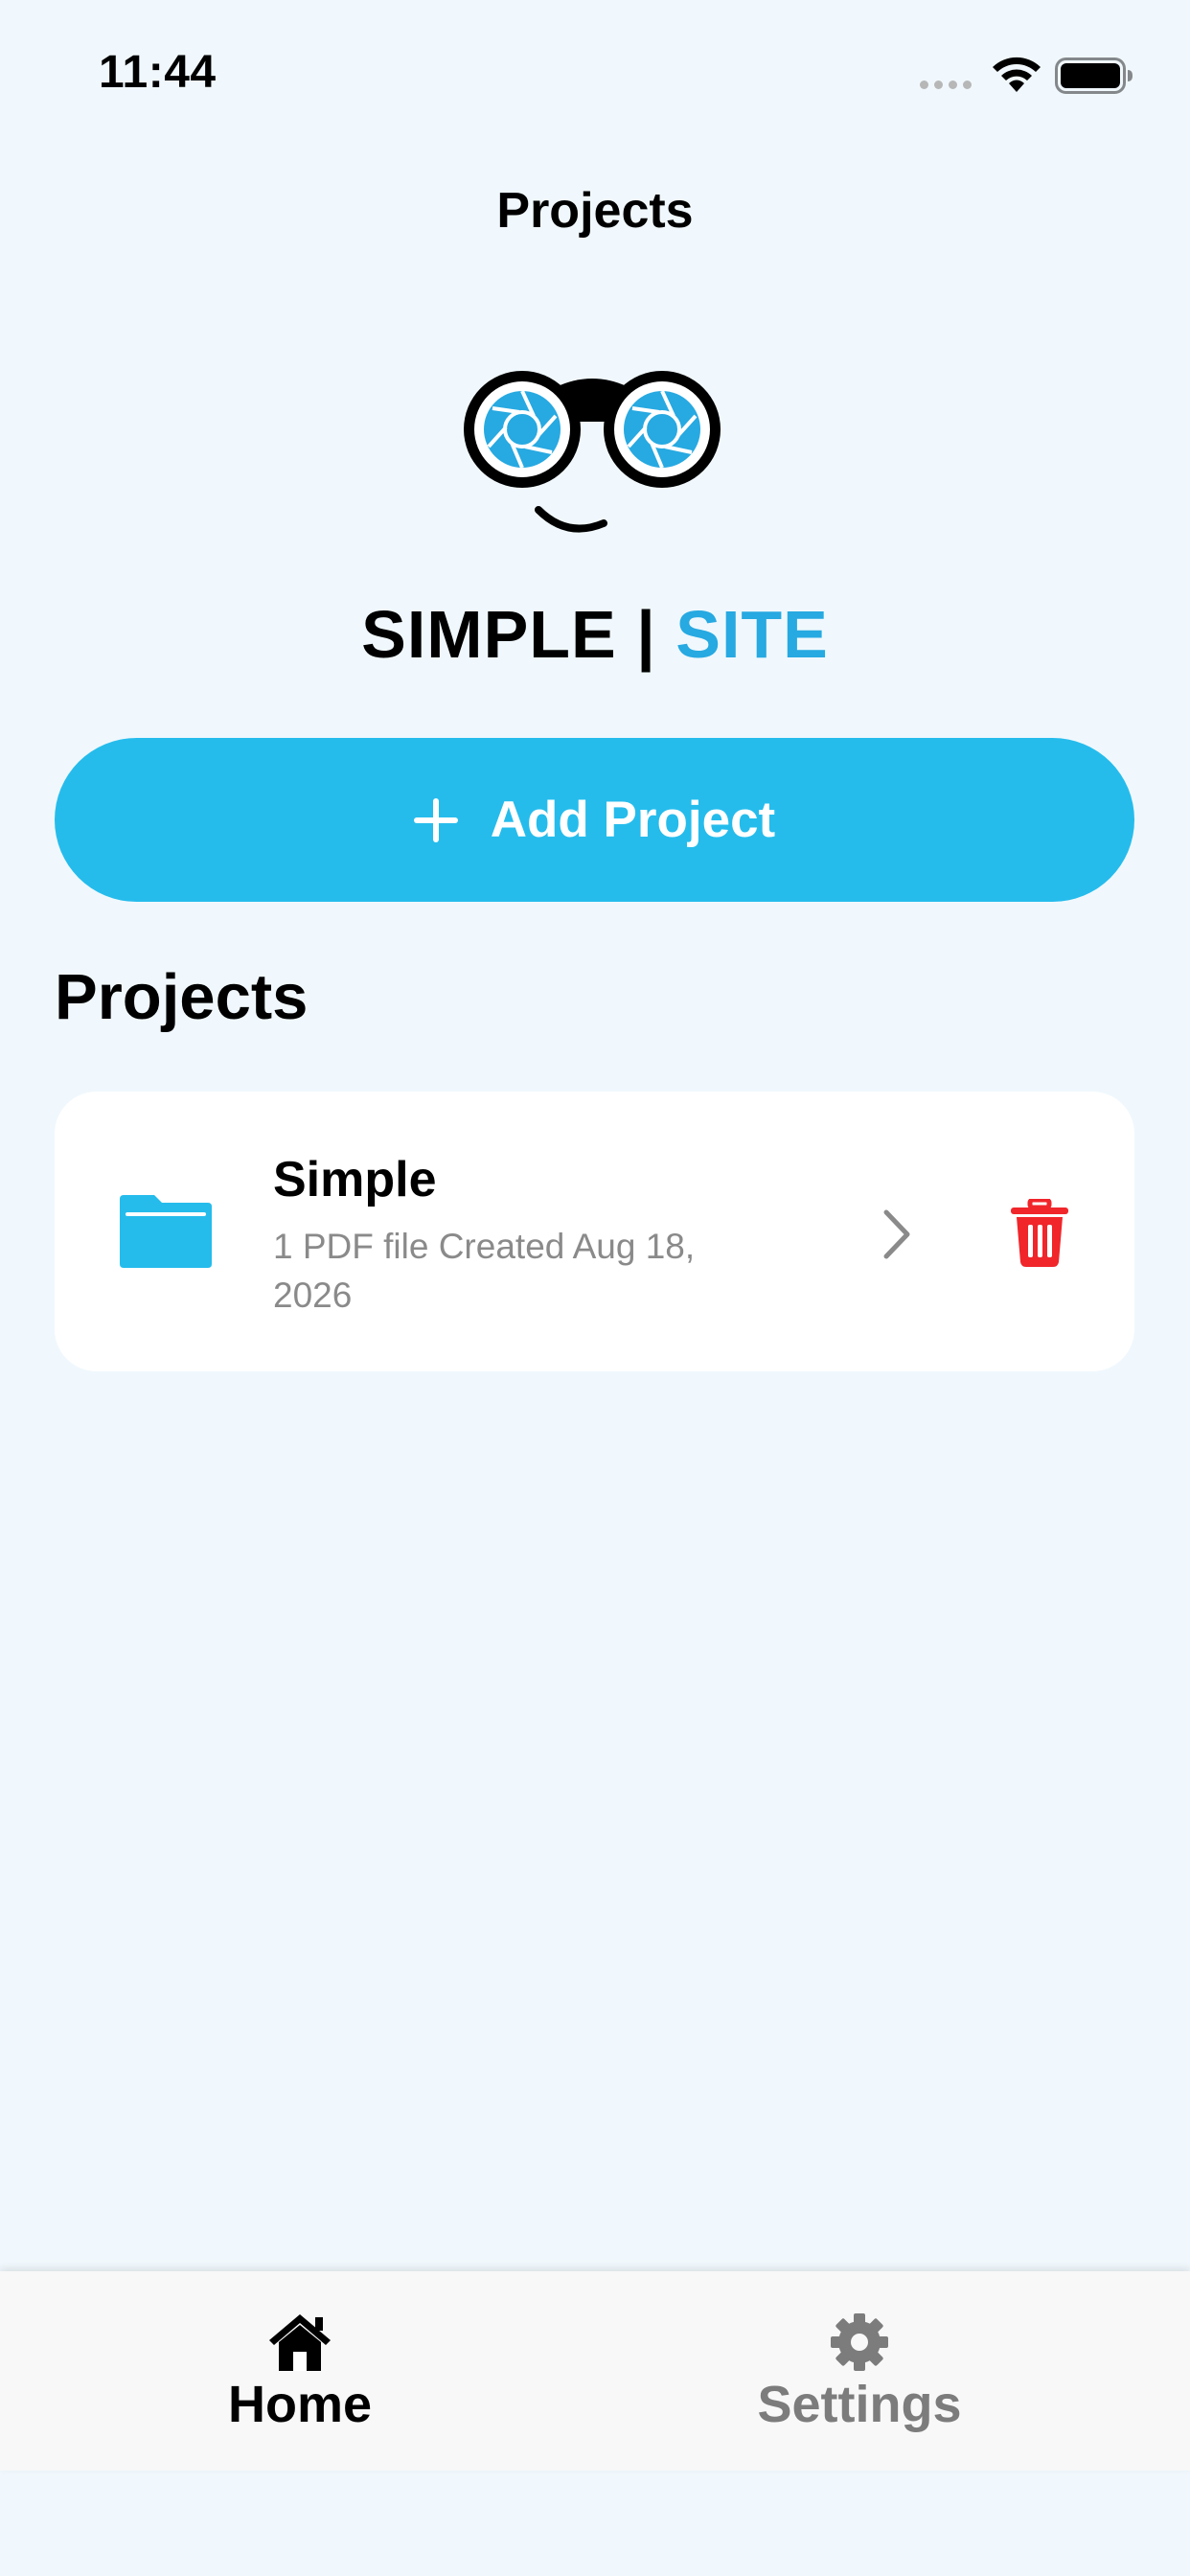 The height and width of the screenshot is (2576, 1190). What do you see at coordinates (355, 1180) in the screenshot?
I see `project-name: Simple` at bounding box center [355, 1180].